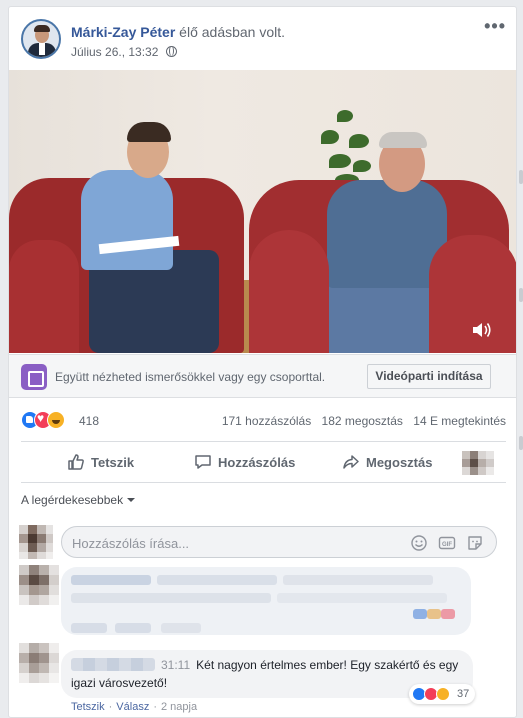 The height and width of the screenshot is (718, 523). I want to click on thumbs-up-icon, so click(76, 462).